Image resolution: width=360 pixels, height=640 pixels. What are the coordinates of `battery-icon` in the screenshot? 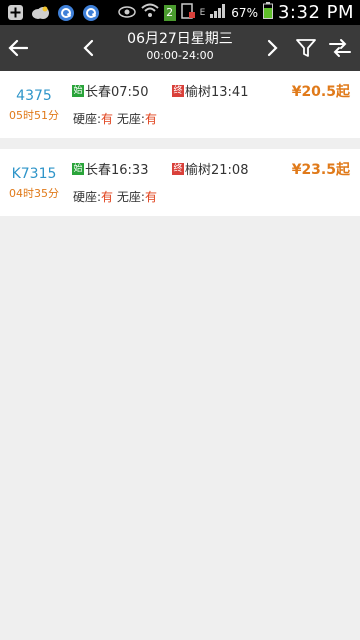 It's located at (267, 12).